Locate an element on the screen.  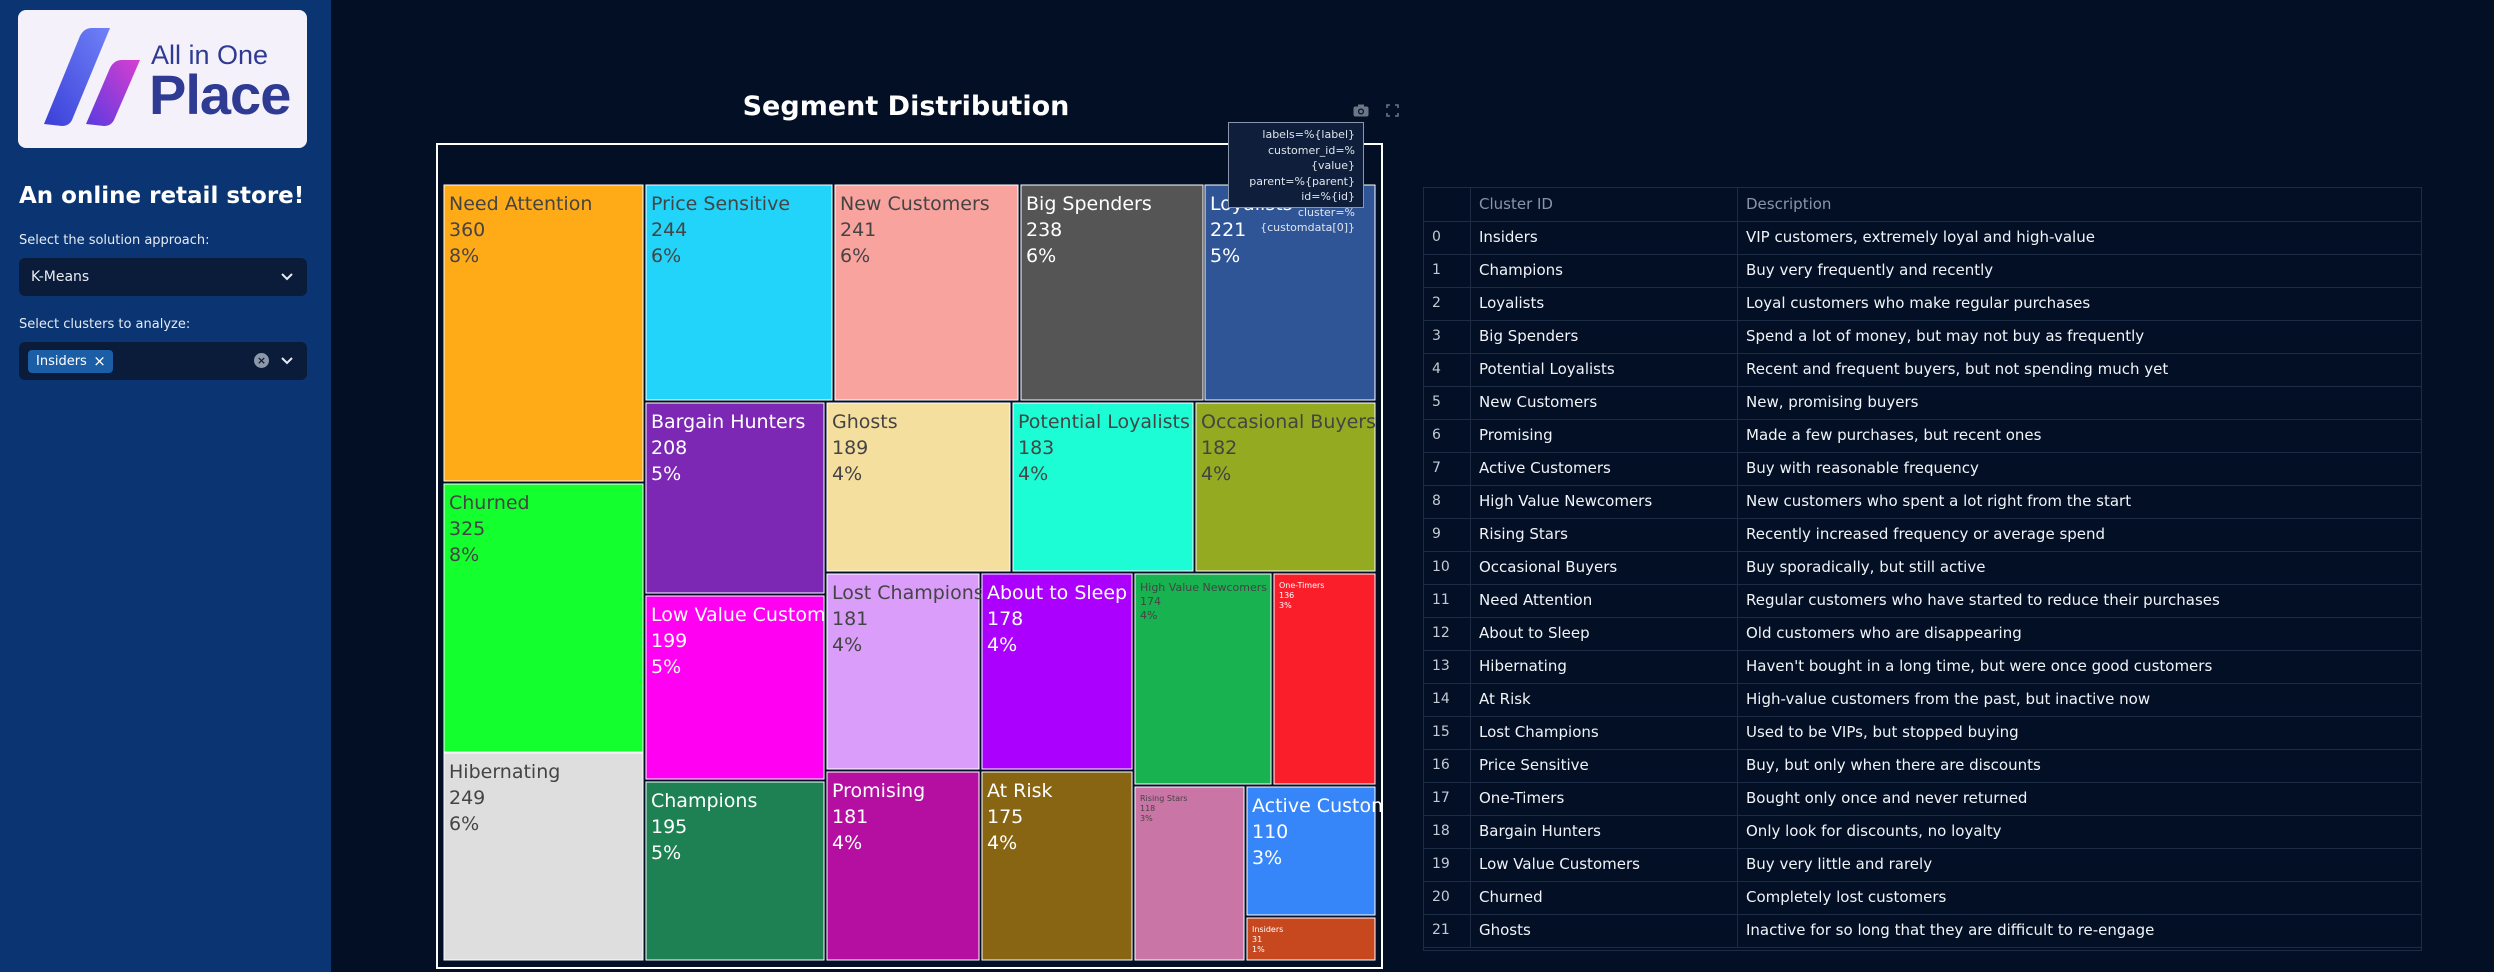
treemap-tile: Big Spenders 238 6% is located at coordinates (1112, 292).